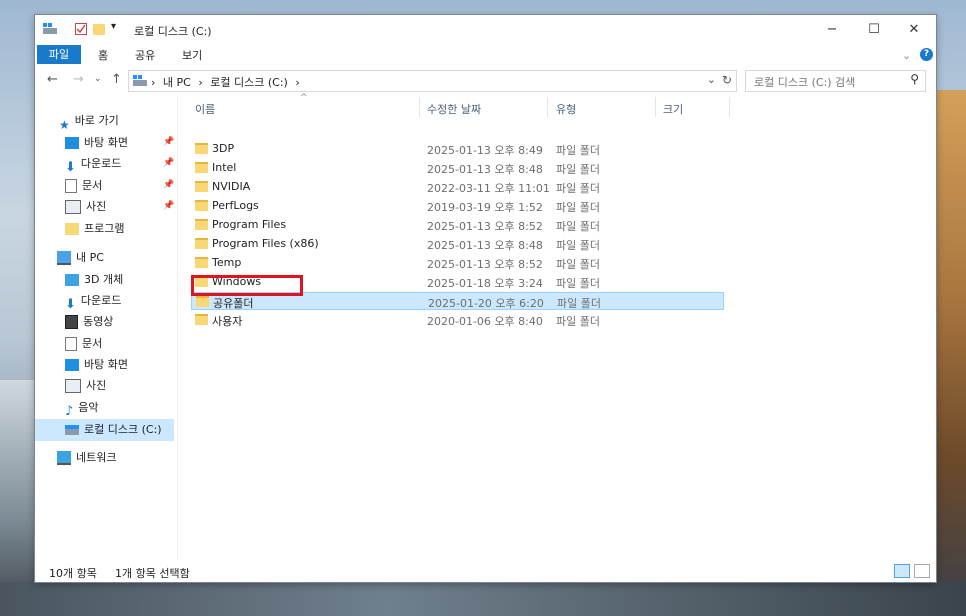  I want to click on nav-item-documents: 문서, so click(83, 186).